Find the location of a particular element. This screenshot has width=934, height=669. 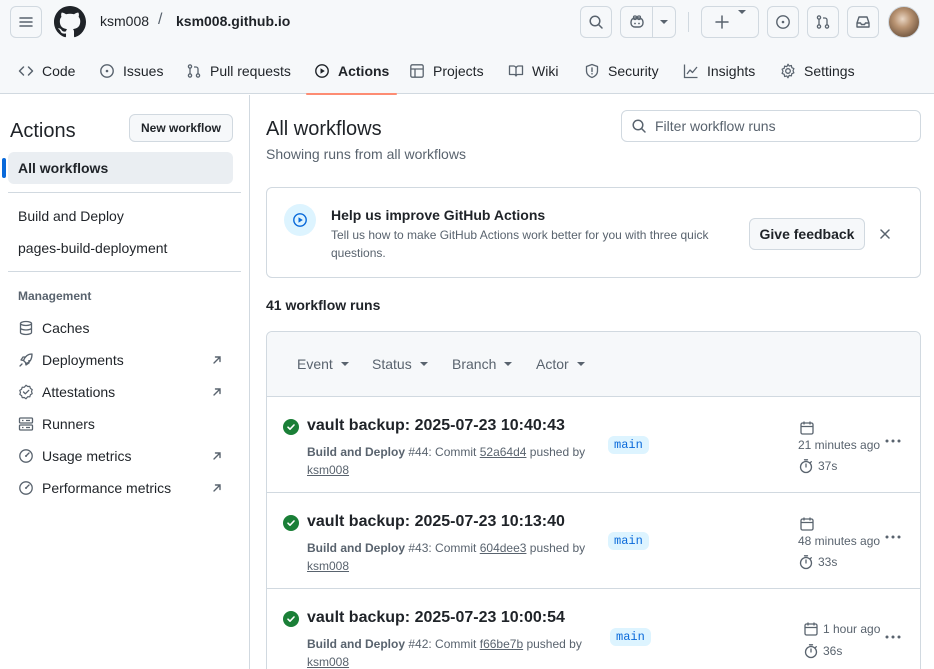

page-title: All workflows is located at coordinates (324, 129).